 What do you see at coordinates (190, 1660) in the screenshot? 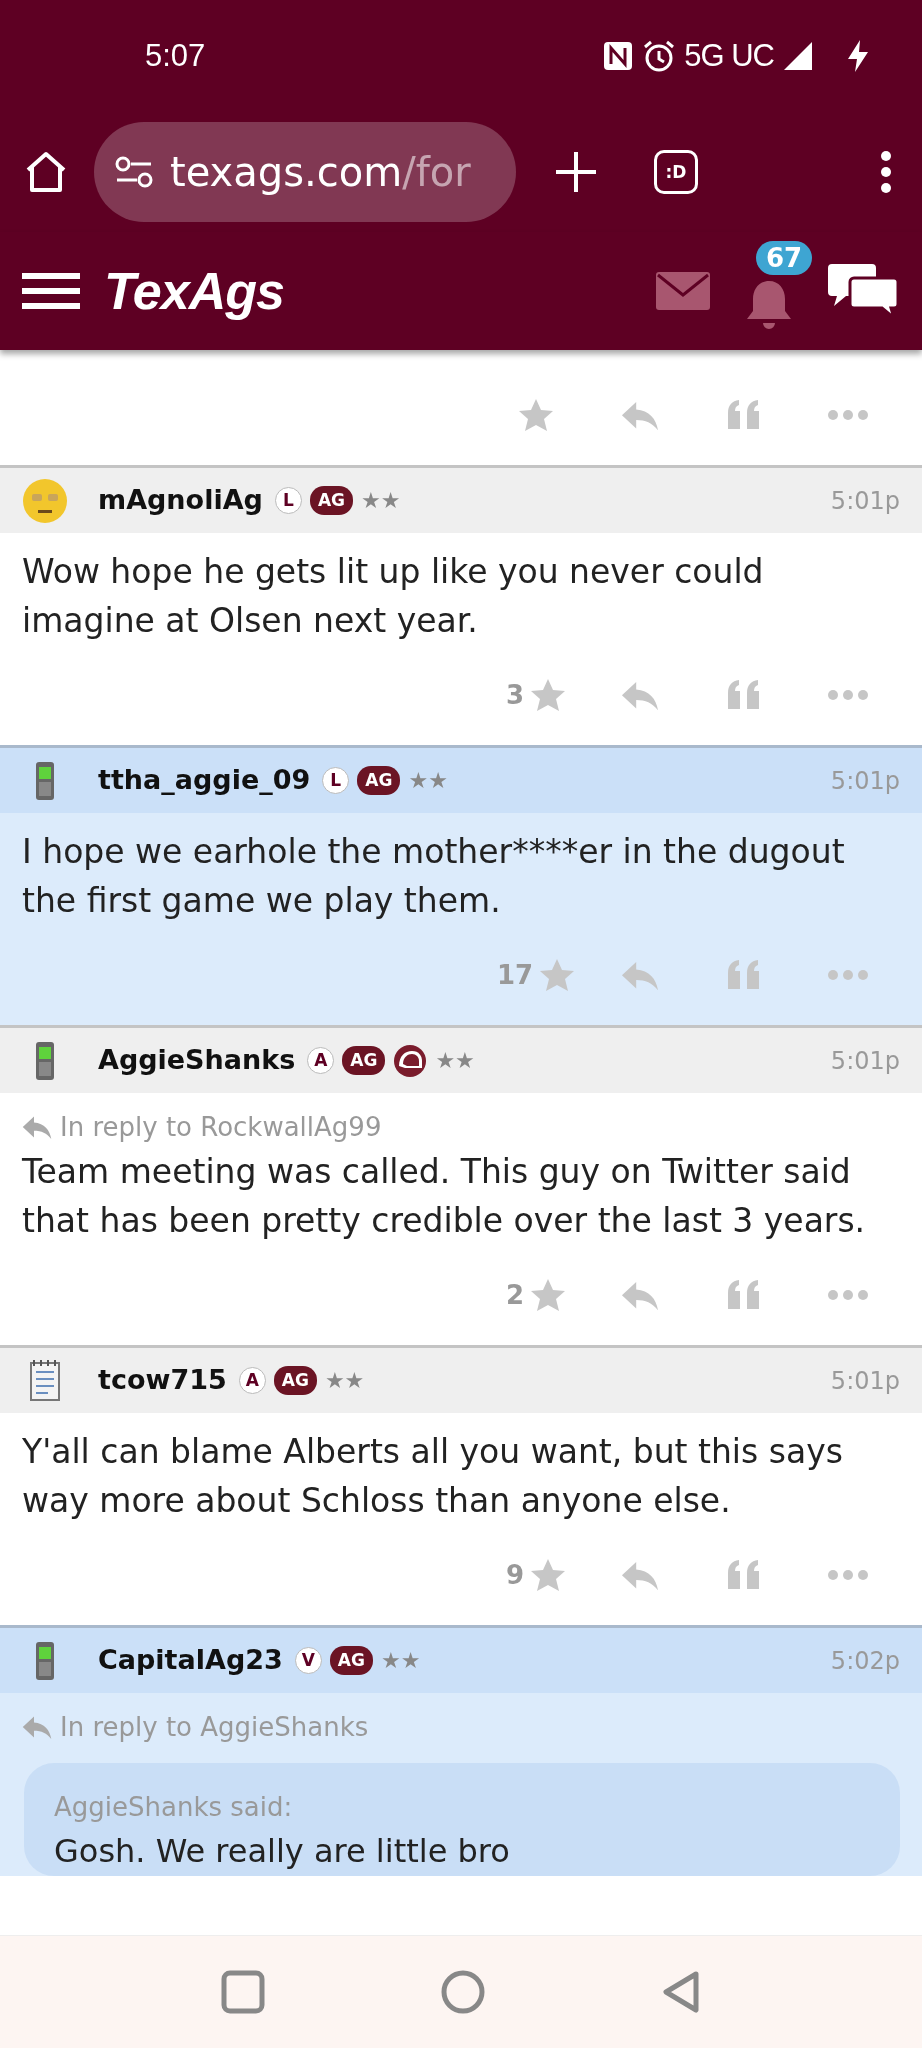
I see `username: CapitalAg23` at bounding box center [190, 1660].